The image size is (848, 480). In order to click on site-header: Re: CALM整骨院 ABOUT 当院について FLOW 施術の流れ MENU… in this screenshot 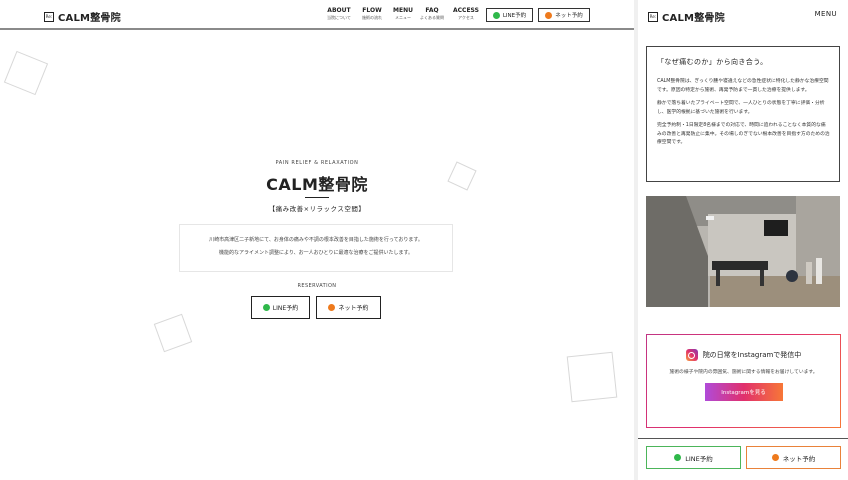, I will do `click(317, 15)`.